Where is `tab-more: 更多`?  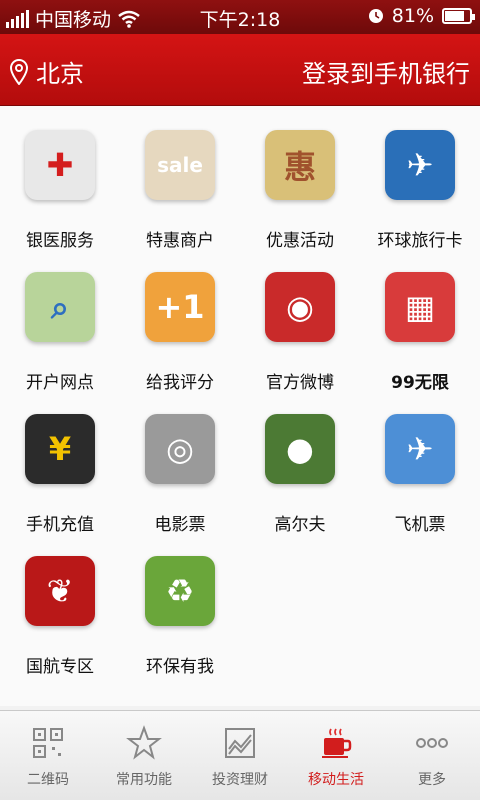 tab-more: 更多 is located at coordinates (432, 755).